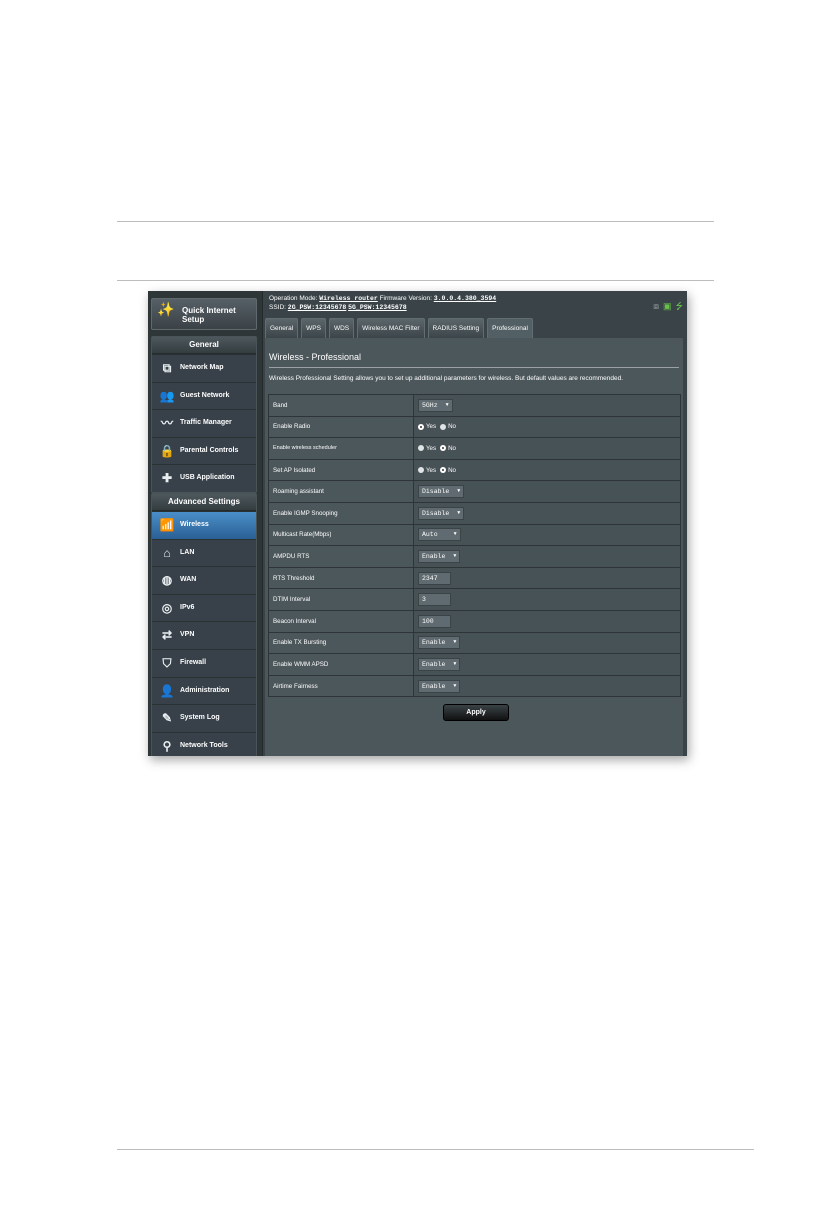 The image size is (828, 1230). What do you see at coordinates (474, 556) in the screenshot?
I see `table-row: AMPDU RTS Enable ▼` at bounding box center [474, 556].